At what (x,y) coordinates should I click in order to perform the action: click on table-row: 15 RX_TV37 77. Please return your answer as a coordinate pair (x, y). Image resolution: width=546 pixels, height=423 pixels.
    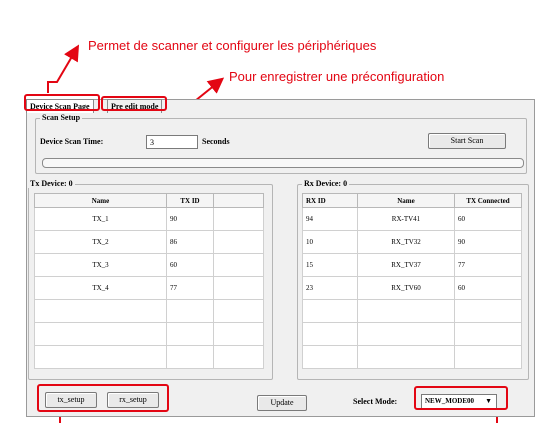
    Looking at the image, I should click on (412, 265).